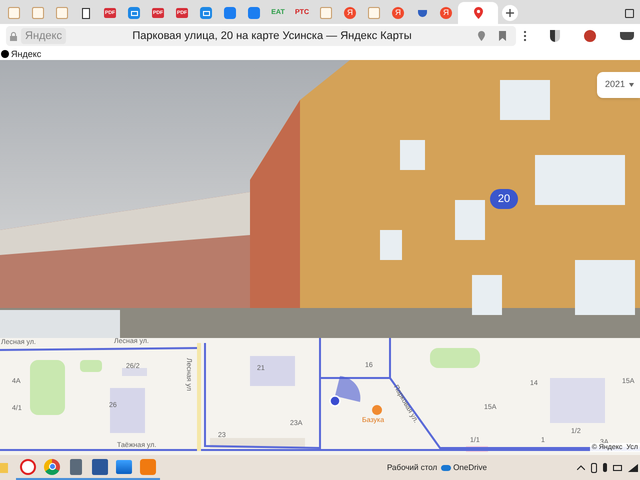 Image resolution: width=640 pixels, height=480 pixels. I want to click on year-dropdown: 2021, so click(618, 85).